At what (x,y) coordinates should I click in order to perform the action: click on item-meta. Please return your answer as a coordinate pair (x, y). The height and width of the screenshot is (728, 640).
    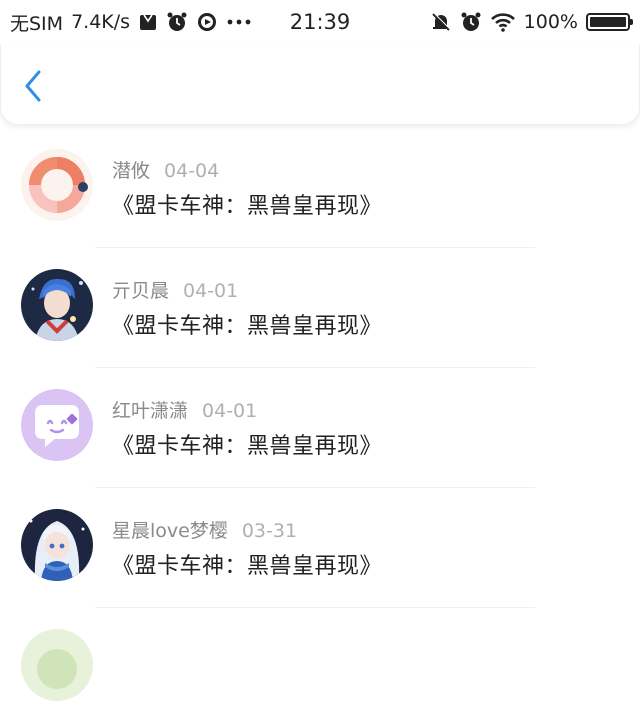
    Looking at the image, I should click on (119, 647).